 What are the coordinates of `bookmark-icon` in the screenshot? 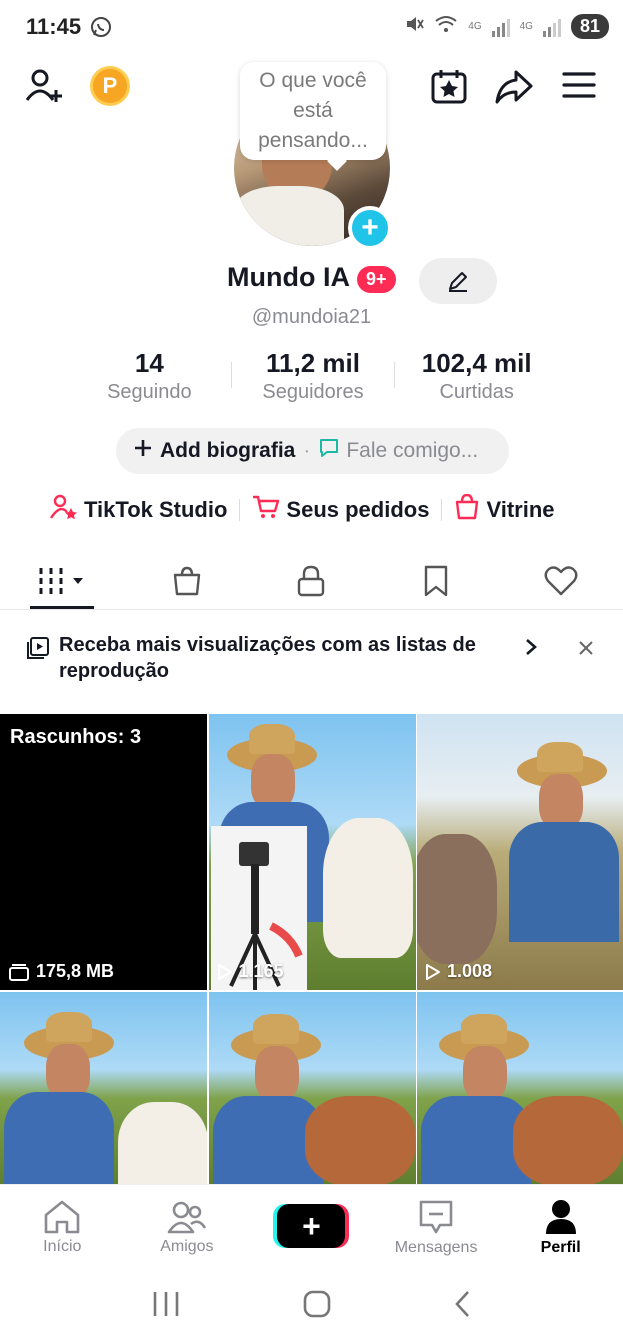 It's located at (436, 580).